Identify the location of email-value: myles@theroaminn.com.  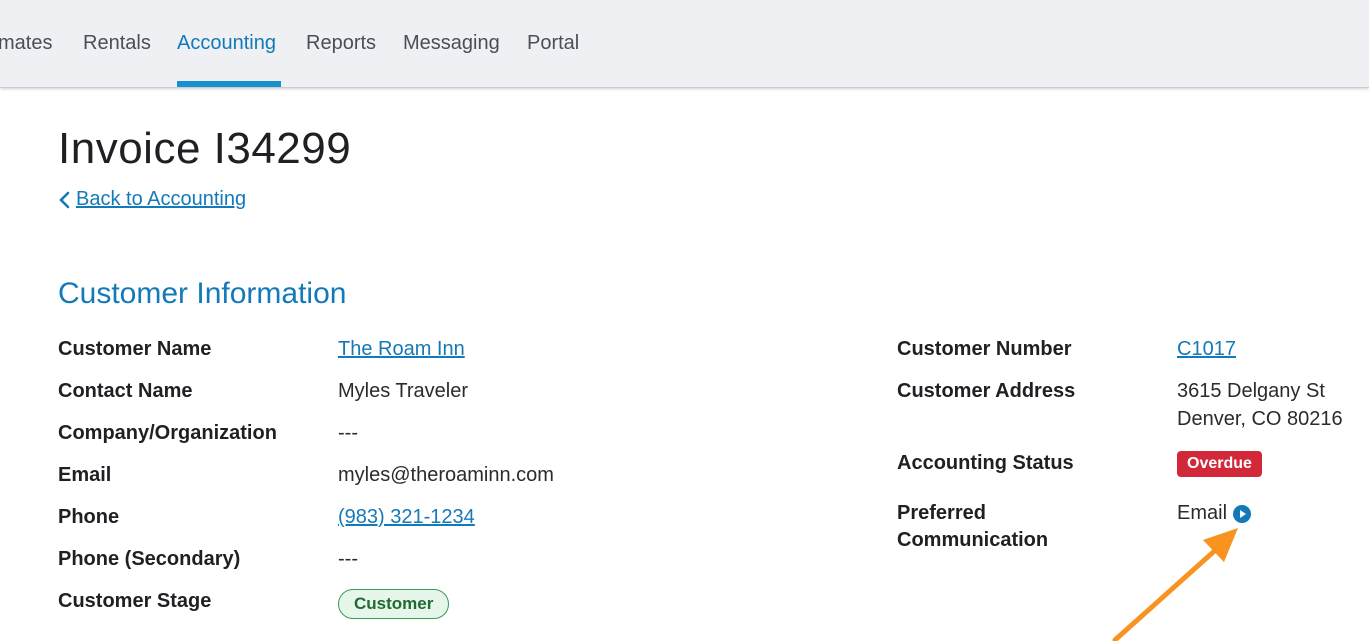
(446, 475).